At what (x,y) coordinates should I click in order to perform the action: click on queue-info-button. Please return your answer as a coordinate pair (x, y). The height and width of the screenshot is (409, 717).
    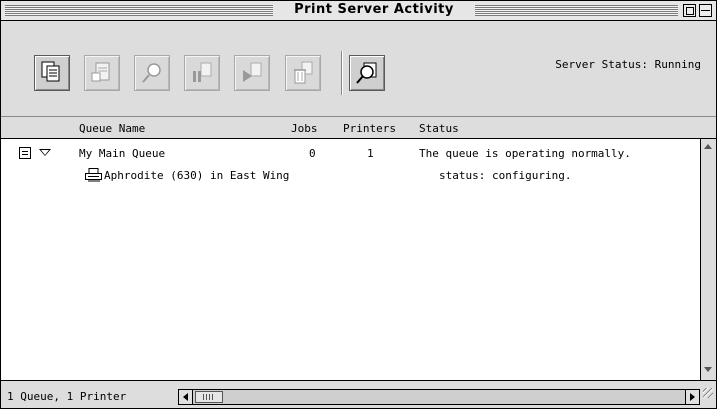
    Looking at the image, I should click on (52, 73).